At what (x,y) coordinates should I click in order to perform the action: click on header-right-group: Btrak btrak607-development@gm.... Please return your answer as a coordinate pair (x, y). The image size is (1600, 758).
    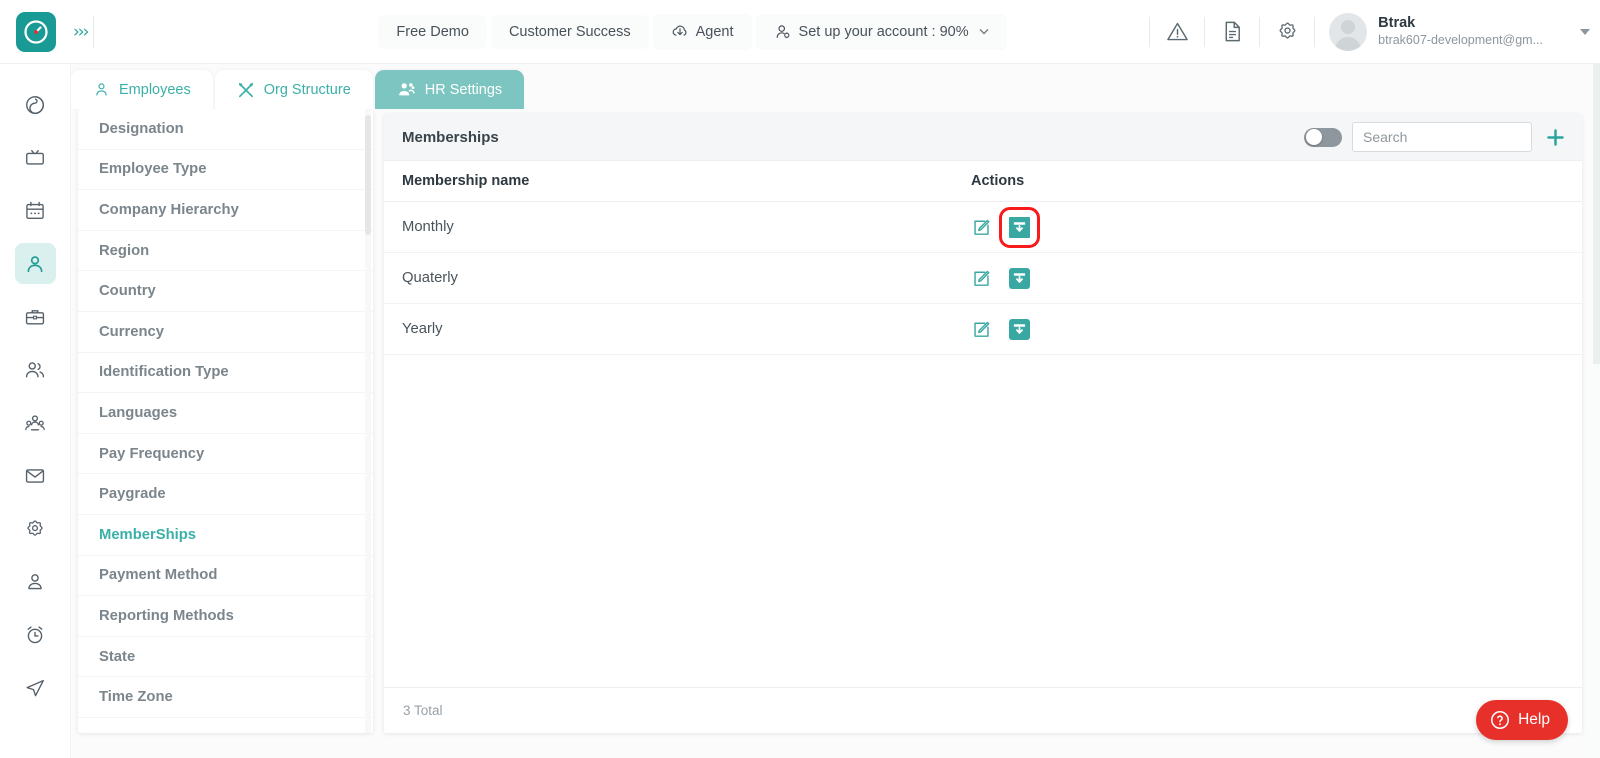
    Looking at the image, I should click on (1374, 31).